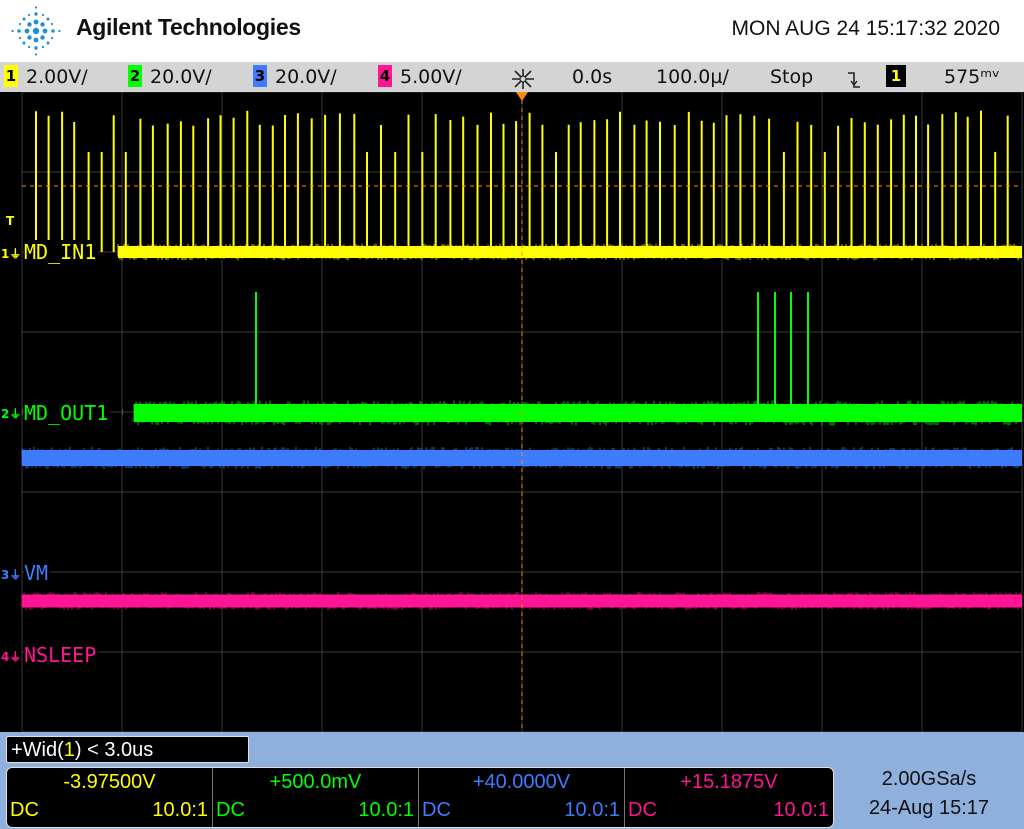  I want to click on run-state: Stop, so click(791, 77).